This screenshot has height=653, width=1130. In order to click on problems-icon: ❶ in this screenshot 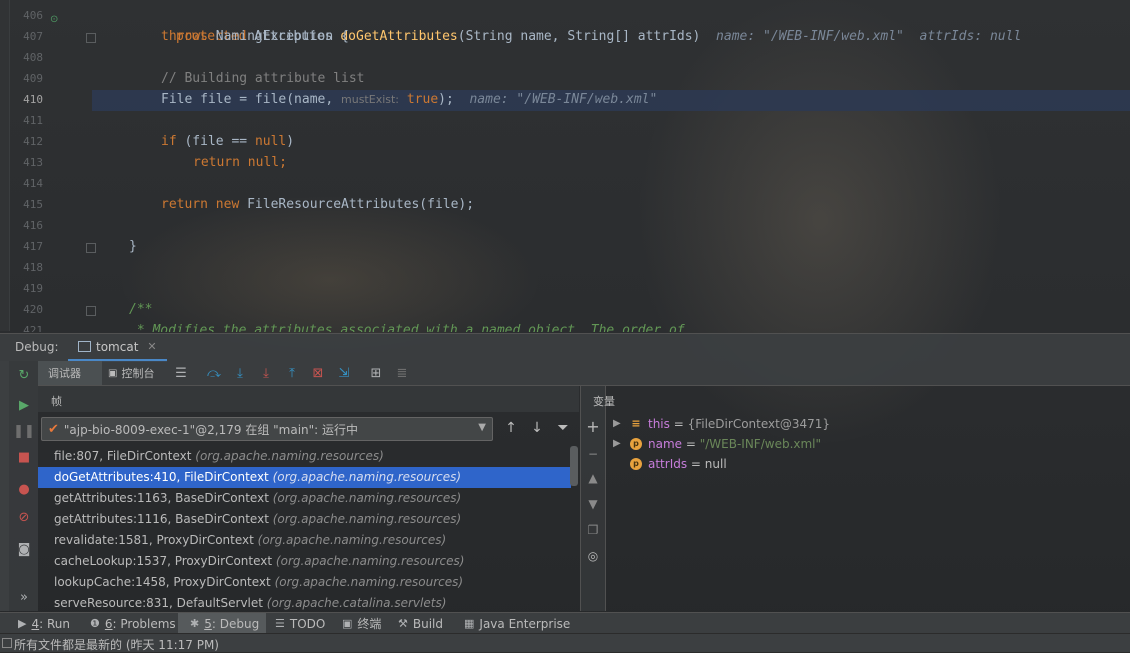, I will do `click(95, 623)`.